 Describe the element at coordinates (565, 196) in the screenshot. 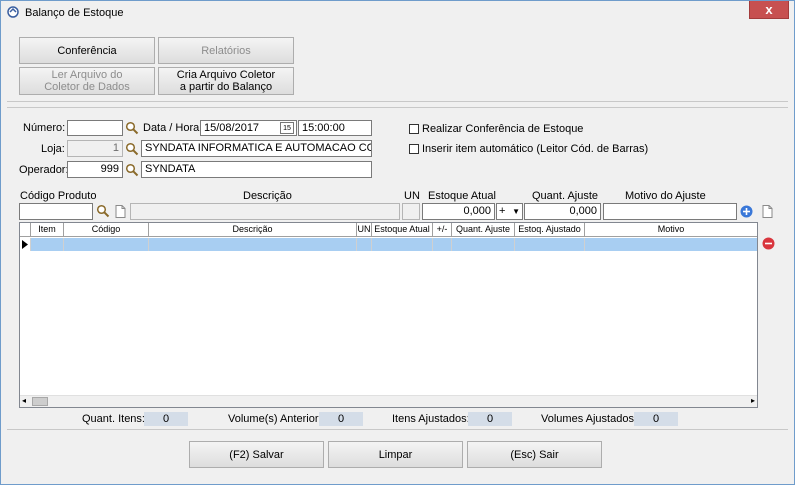

I see `quant-ajuste-label: Quant. Ajuste` at that location.